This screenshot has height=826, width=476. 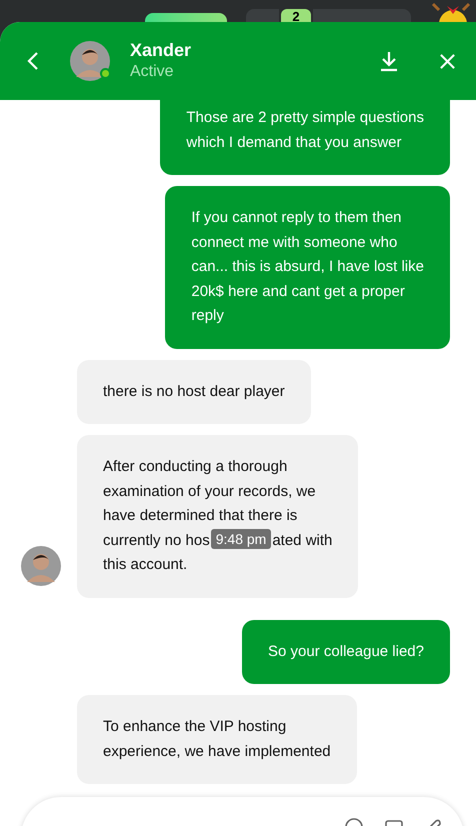 What do you see at coordinates (186, 17) in the screenshot?
I see `top-bar-button` at bounding box center [186, 17].